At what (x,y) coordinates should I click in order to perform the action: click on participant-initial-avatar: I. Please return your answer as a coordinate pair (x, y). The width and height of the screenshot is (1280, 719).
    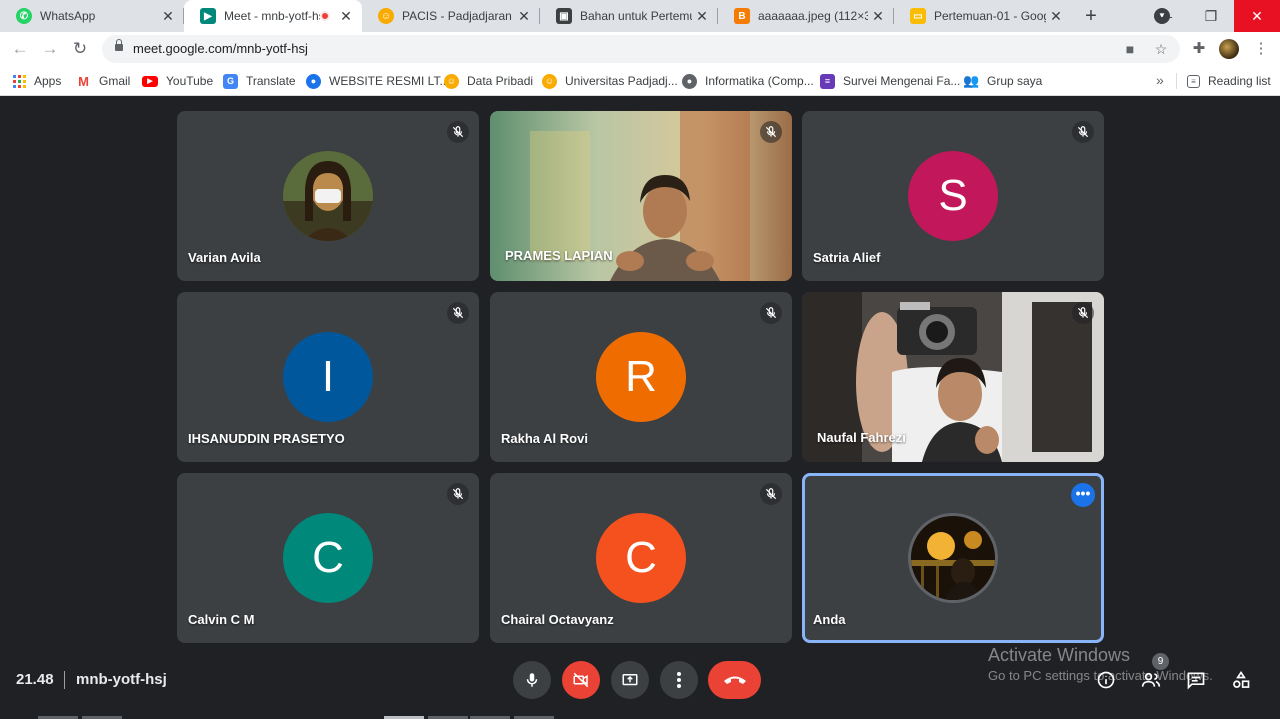
    Looking at the image, I should click on (328, 377).